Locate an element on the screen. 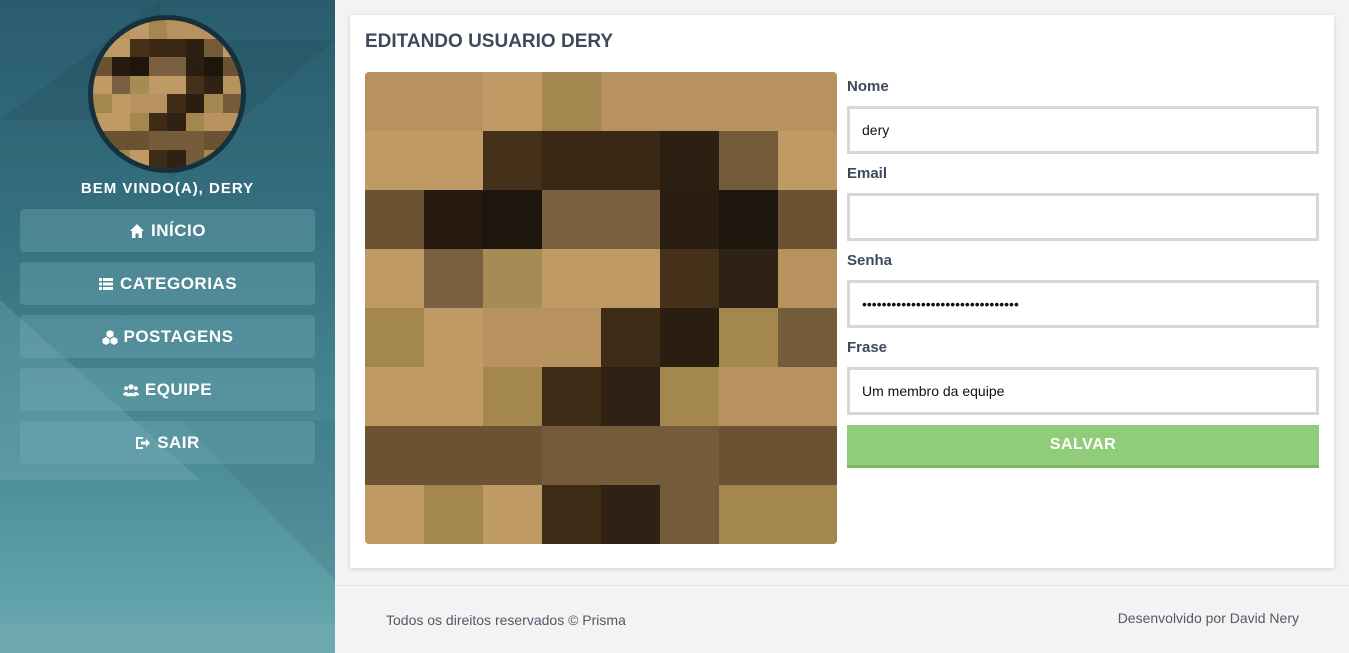 The image size is (1349, 653). sidebar-bottom-strip is located at coordinates (167, 639).